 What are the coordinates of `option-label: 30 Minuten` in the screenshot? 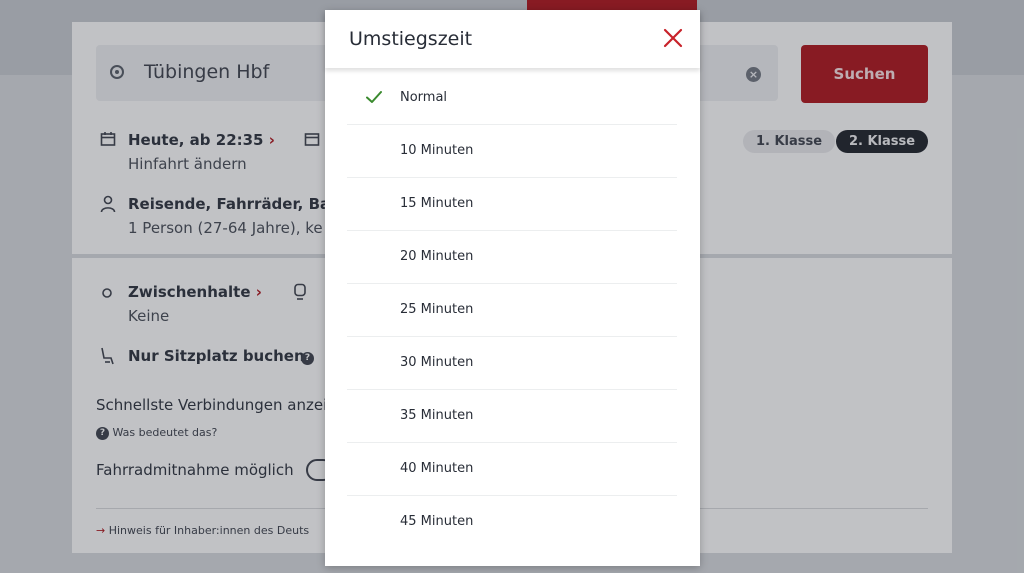 It's located at (437, 362).